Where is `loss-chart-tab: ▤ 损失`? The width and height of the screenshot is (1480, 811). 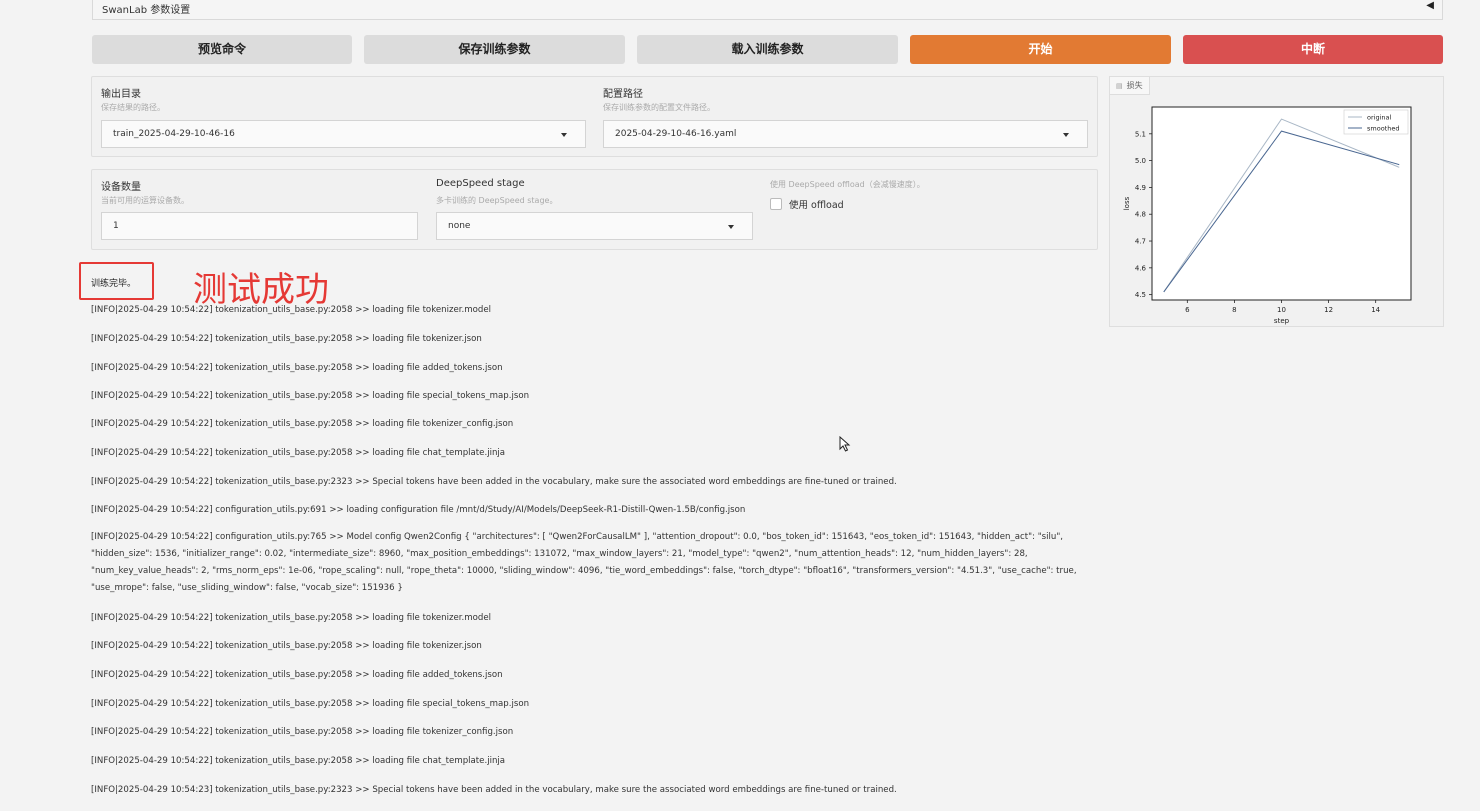
loss-chart-tab: ▤ 损失 is located at coordinates (1130, 86).